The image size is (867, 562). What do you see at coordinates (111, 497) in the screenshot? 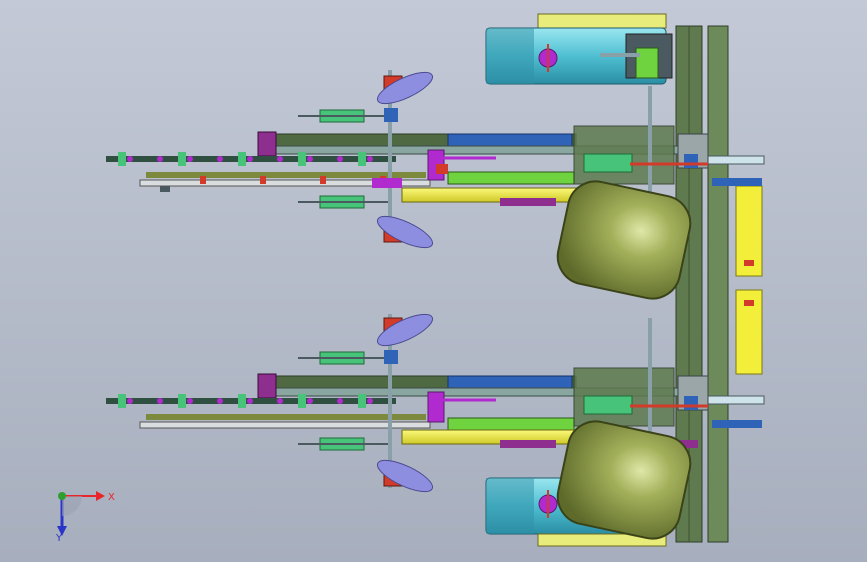
I see `x-axis-label: X` at bounding box center [111, 497].